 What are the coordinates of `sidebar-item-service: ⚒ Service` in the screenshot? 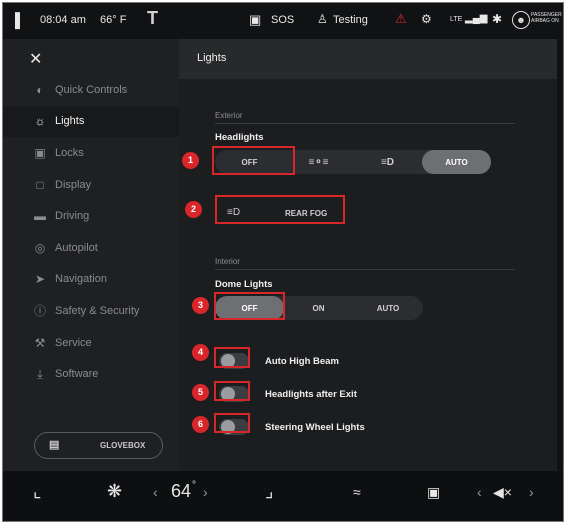 It's located at (91, 344).